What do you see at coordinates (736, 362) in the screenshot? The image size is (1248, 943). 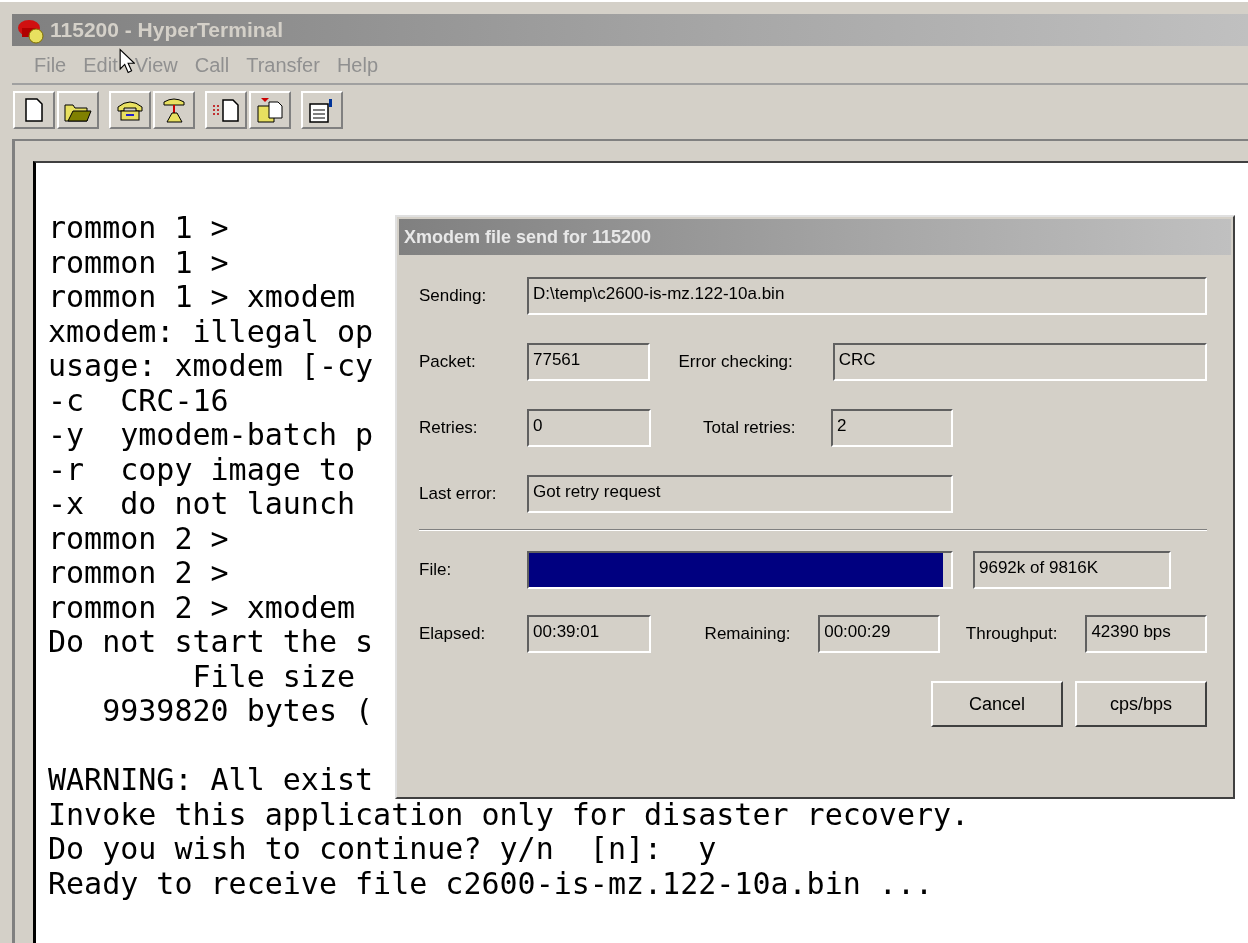 I see `field-label: Error checking:` at bounding box center [736, 362].